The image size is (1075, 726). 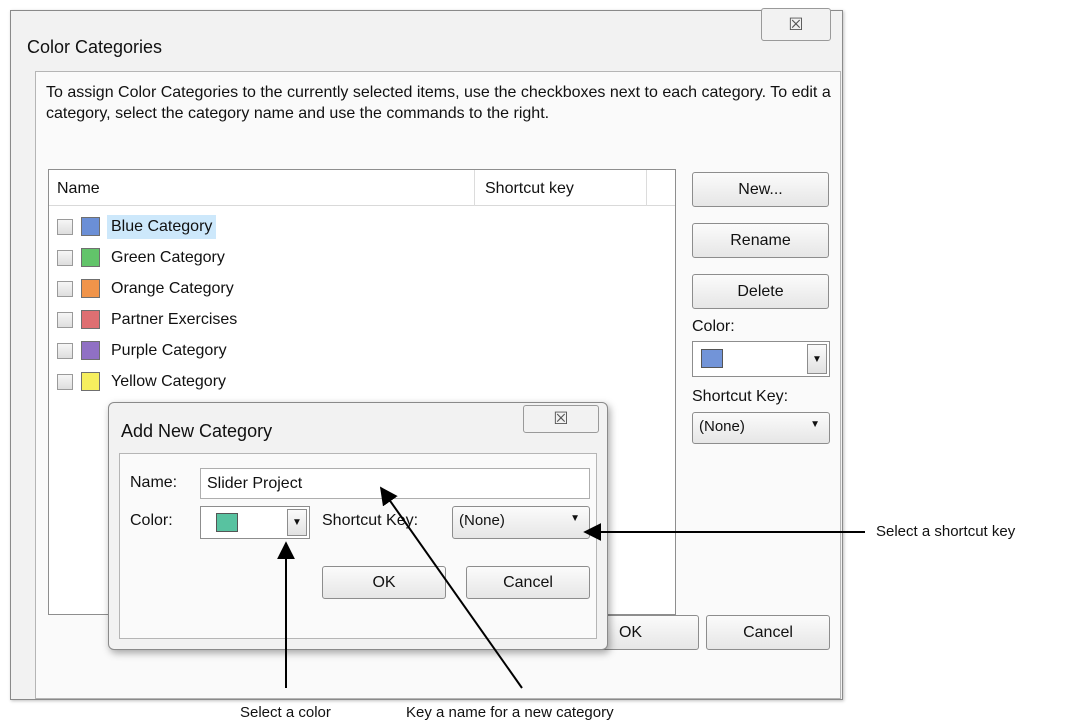 What do you see at coordinates (285, 712) in the screenshot?
I see `callout-select-color: Select a color` at bounding box center [285, 712].